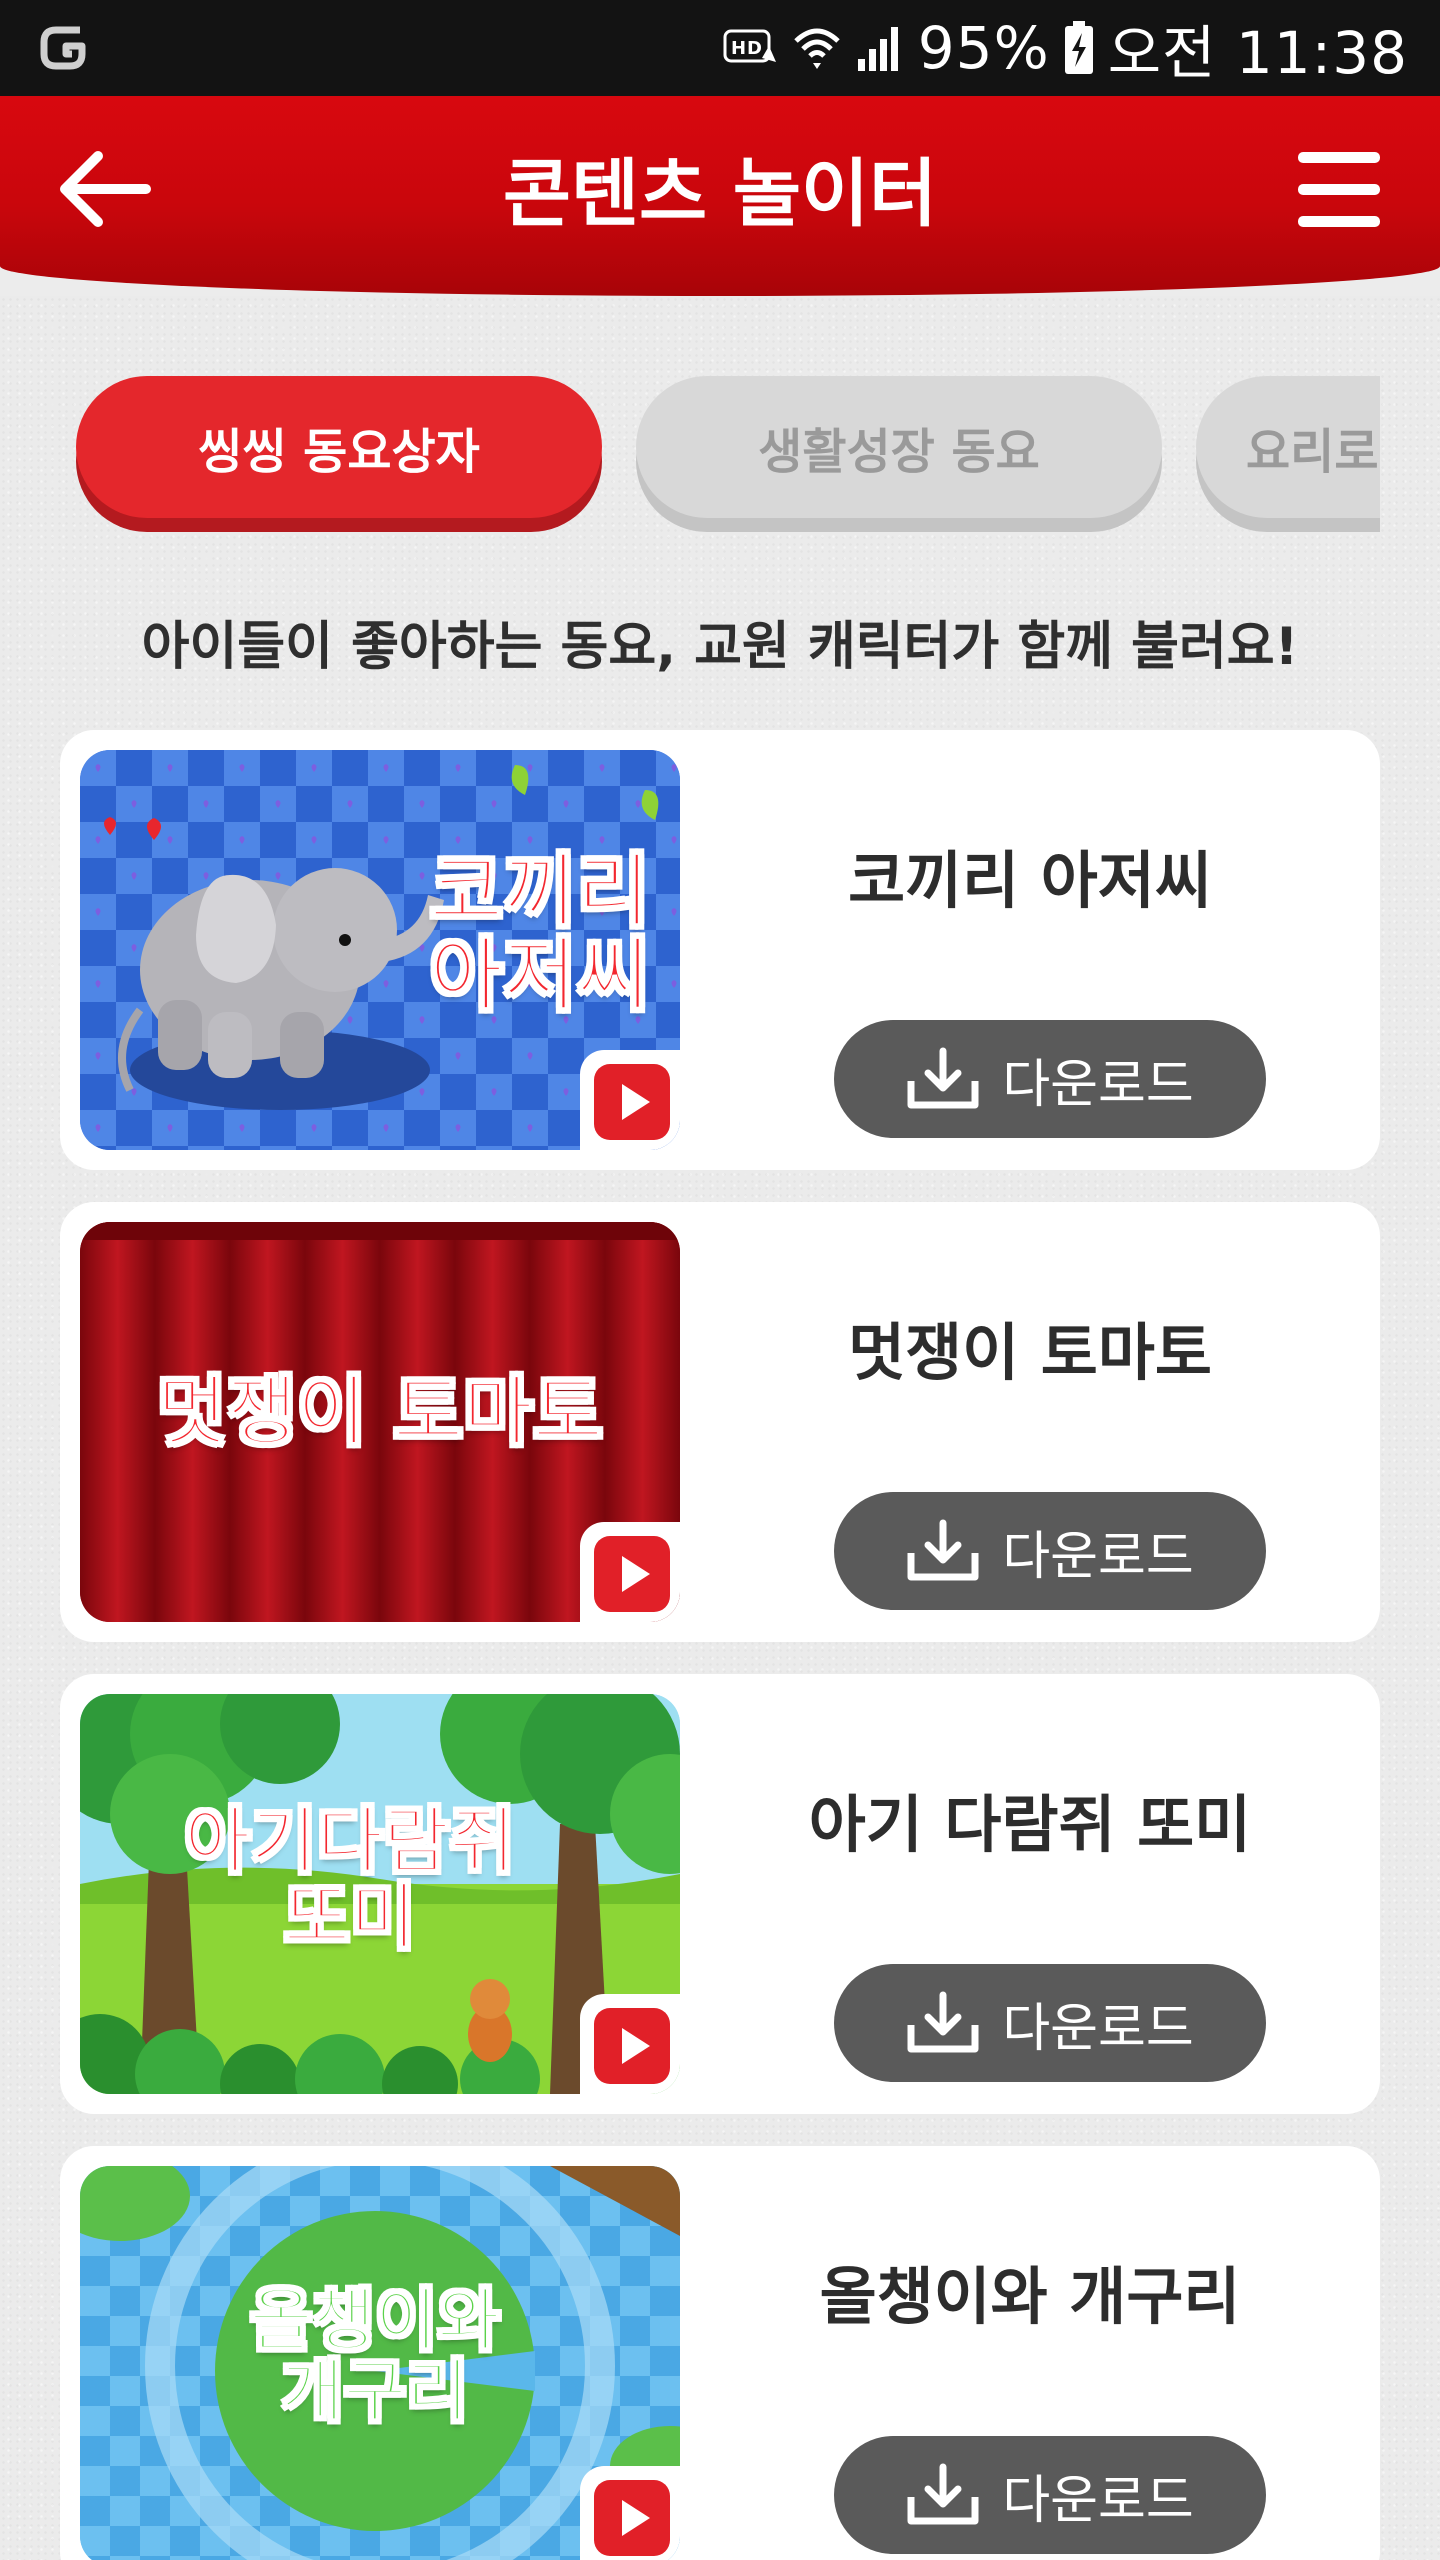 This screenshot has width=1440, height=2560. Describe the element at coordinates (1030, 2296) in the screenshot. I see `song-title: 올챙이와 개구리` at that location.